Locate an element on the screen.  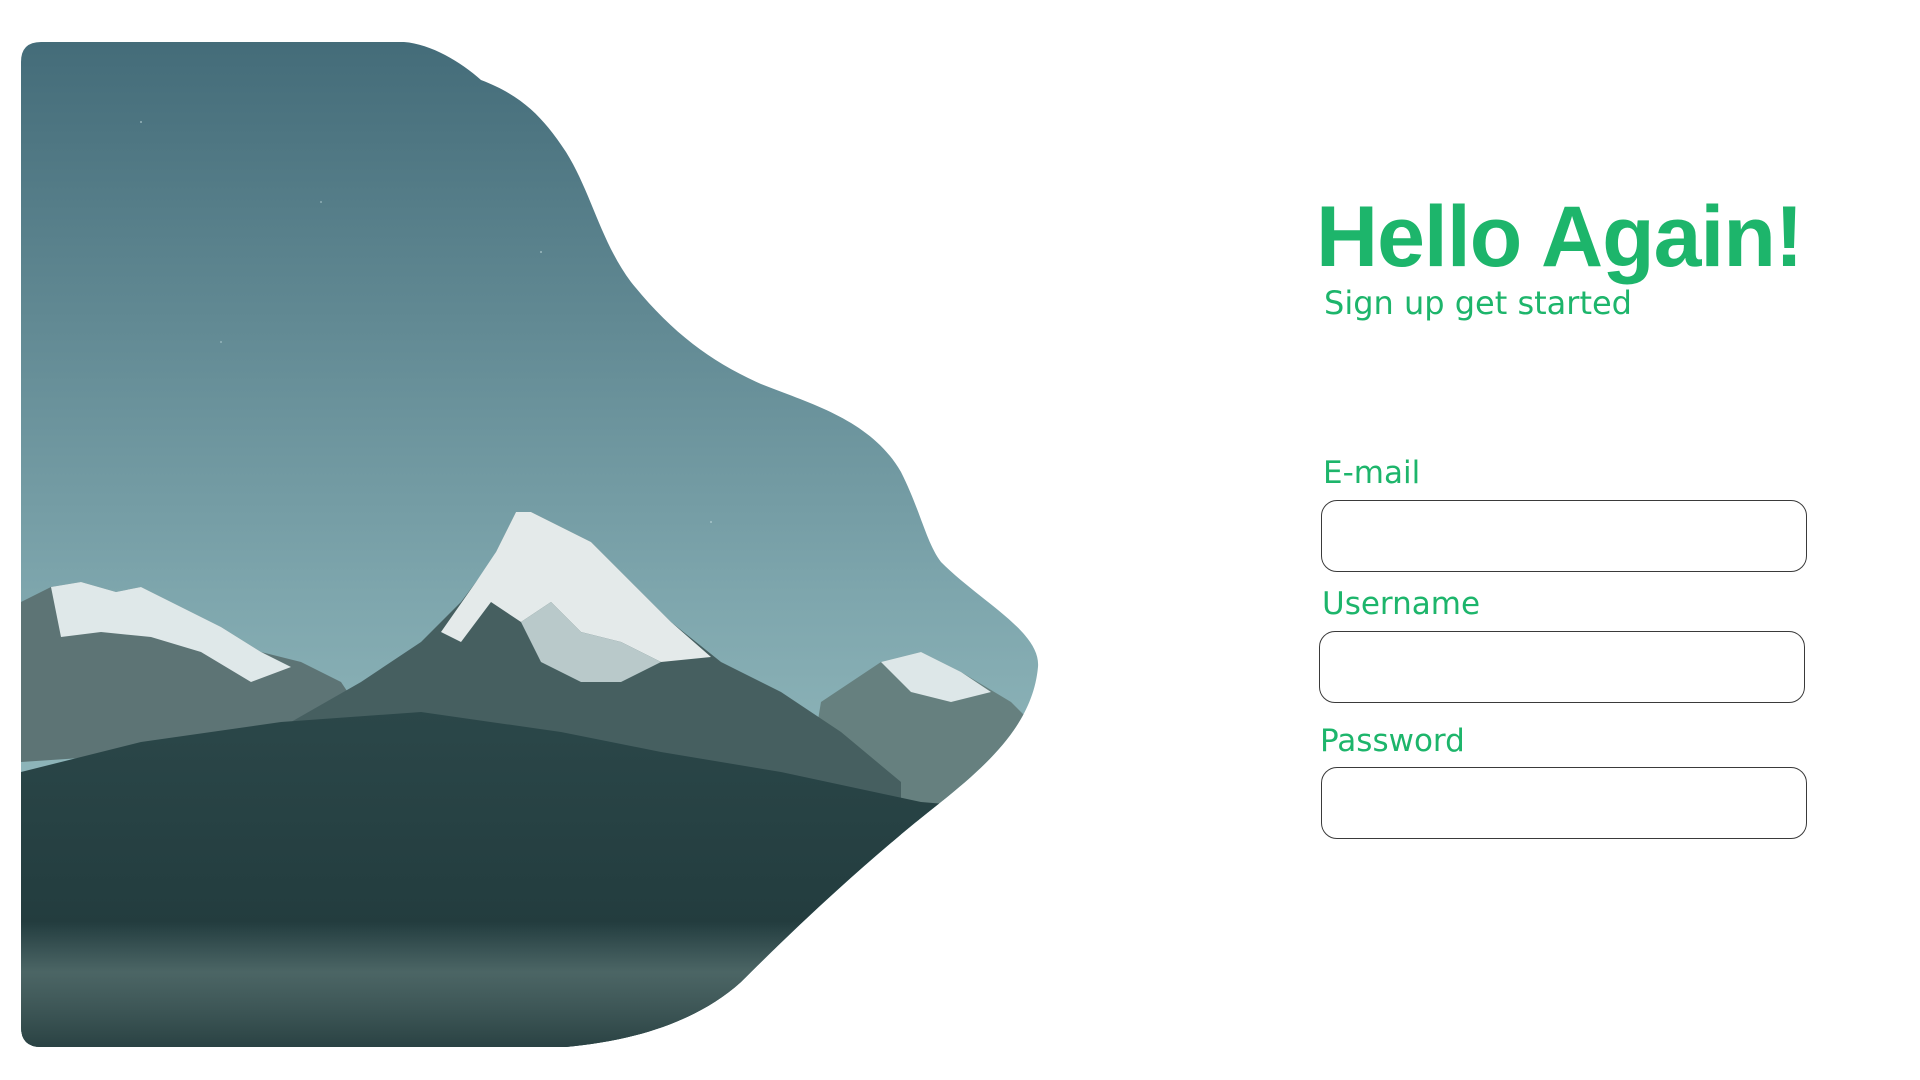
username-field is located at coordinates (1562, 667).